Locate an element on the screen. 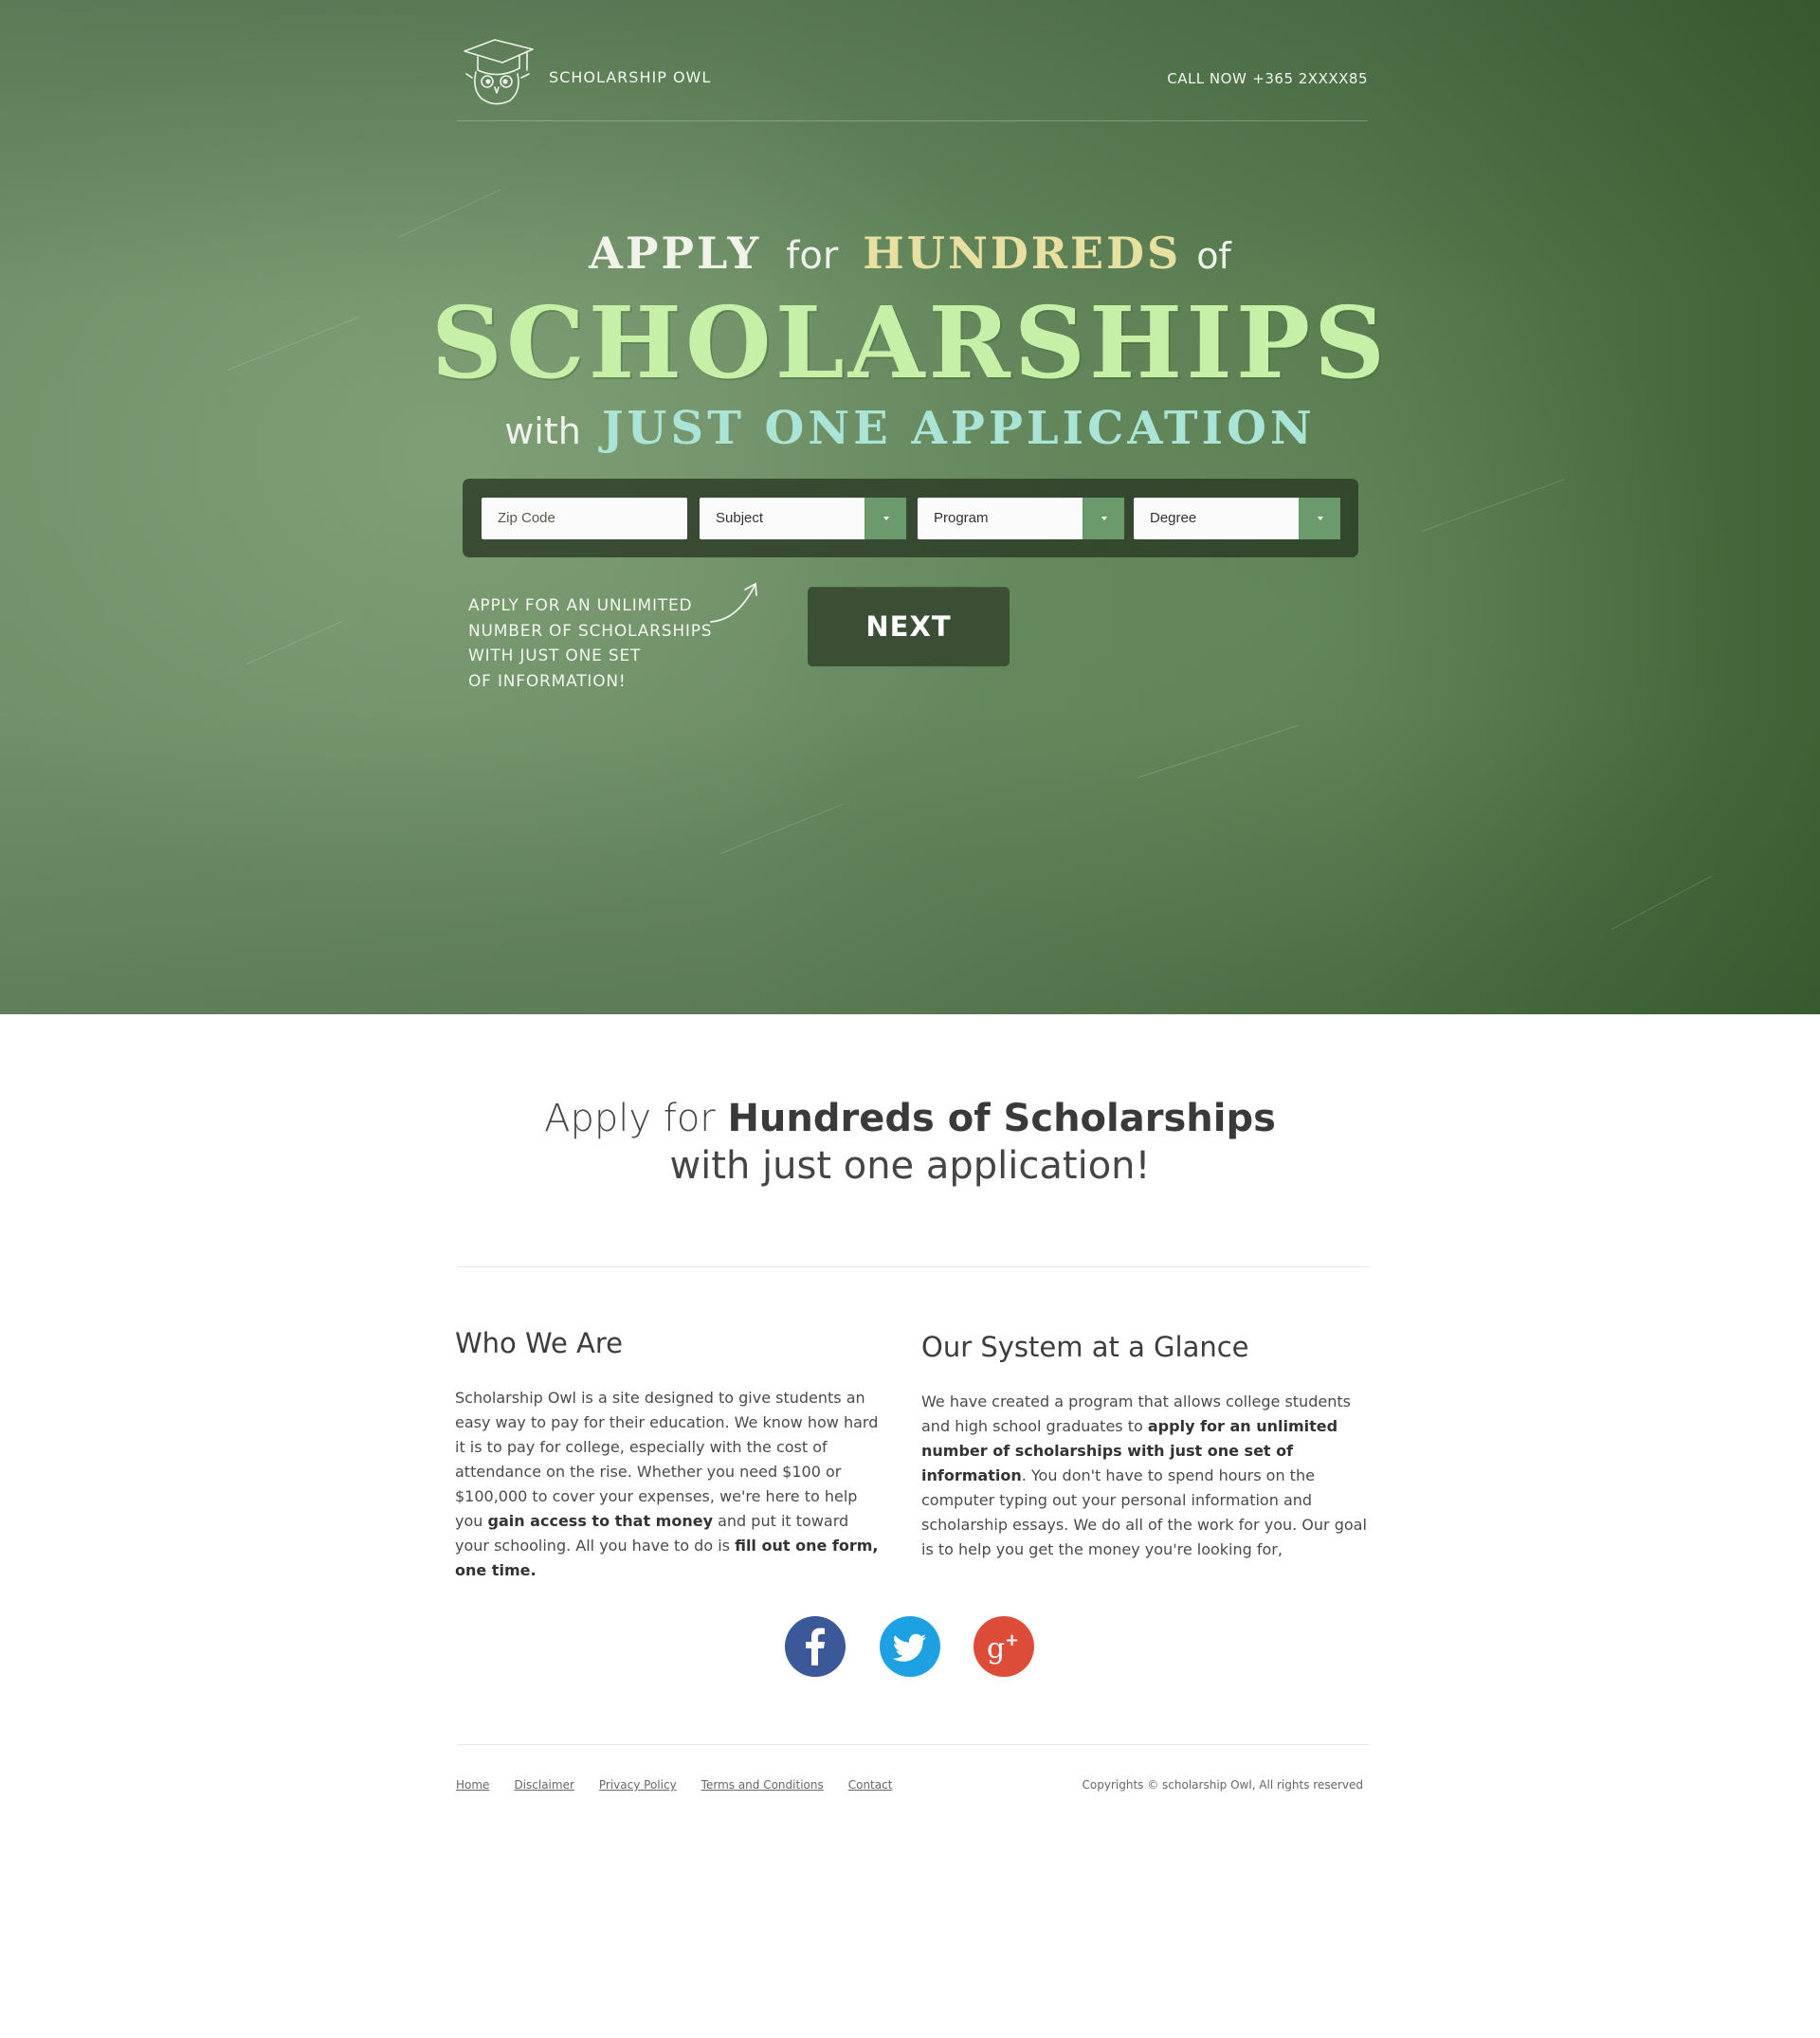  headline-scholarships: SCHOLARSHIPS is located at coordinates (910, 342).